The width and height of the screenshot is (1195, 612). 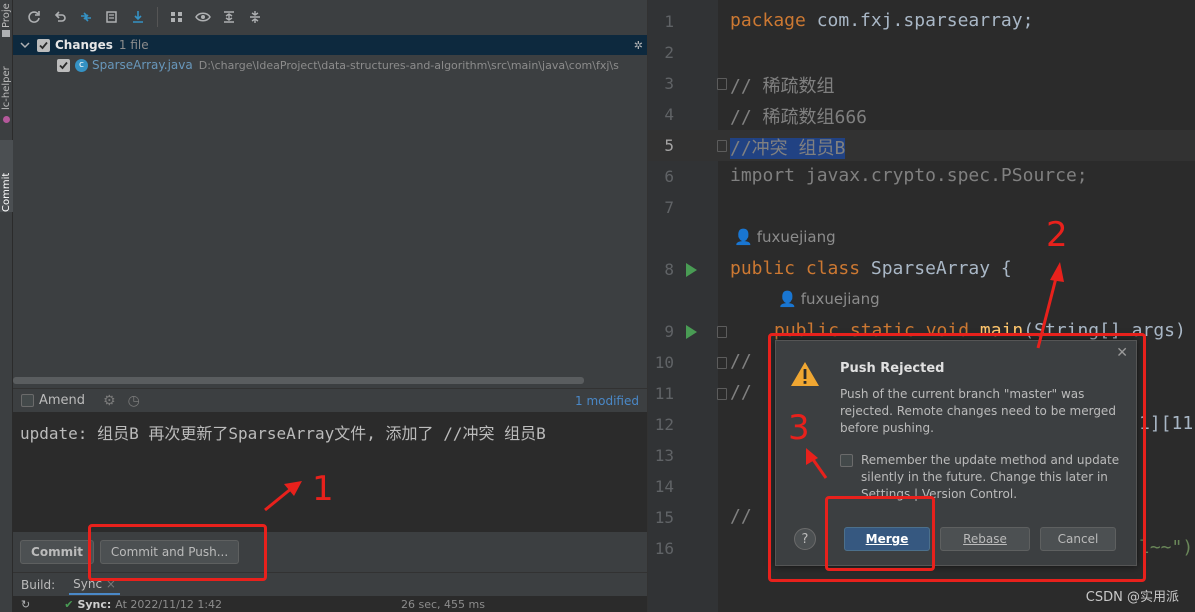 I want to click on selected-text: //冲突 组员B, so click(x=788, y=148).